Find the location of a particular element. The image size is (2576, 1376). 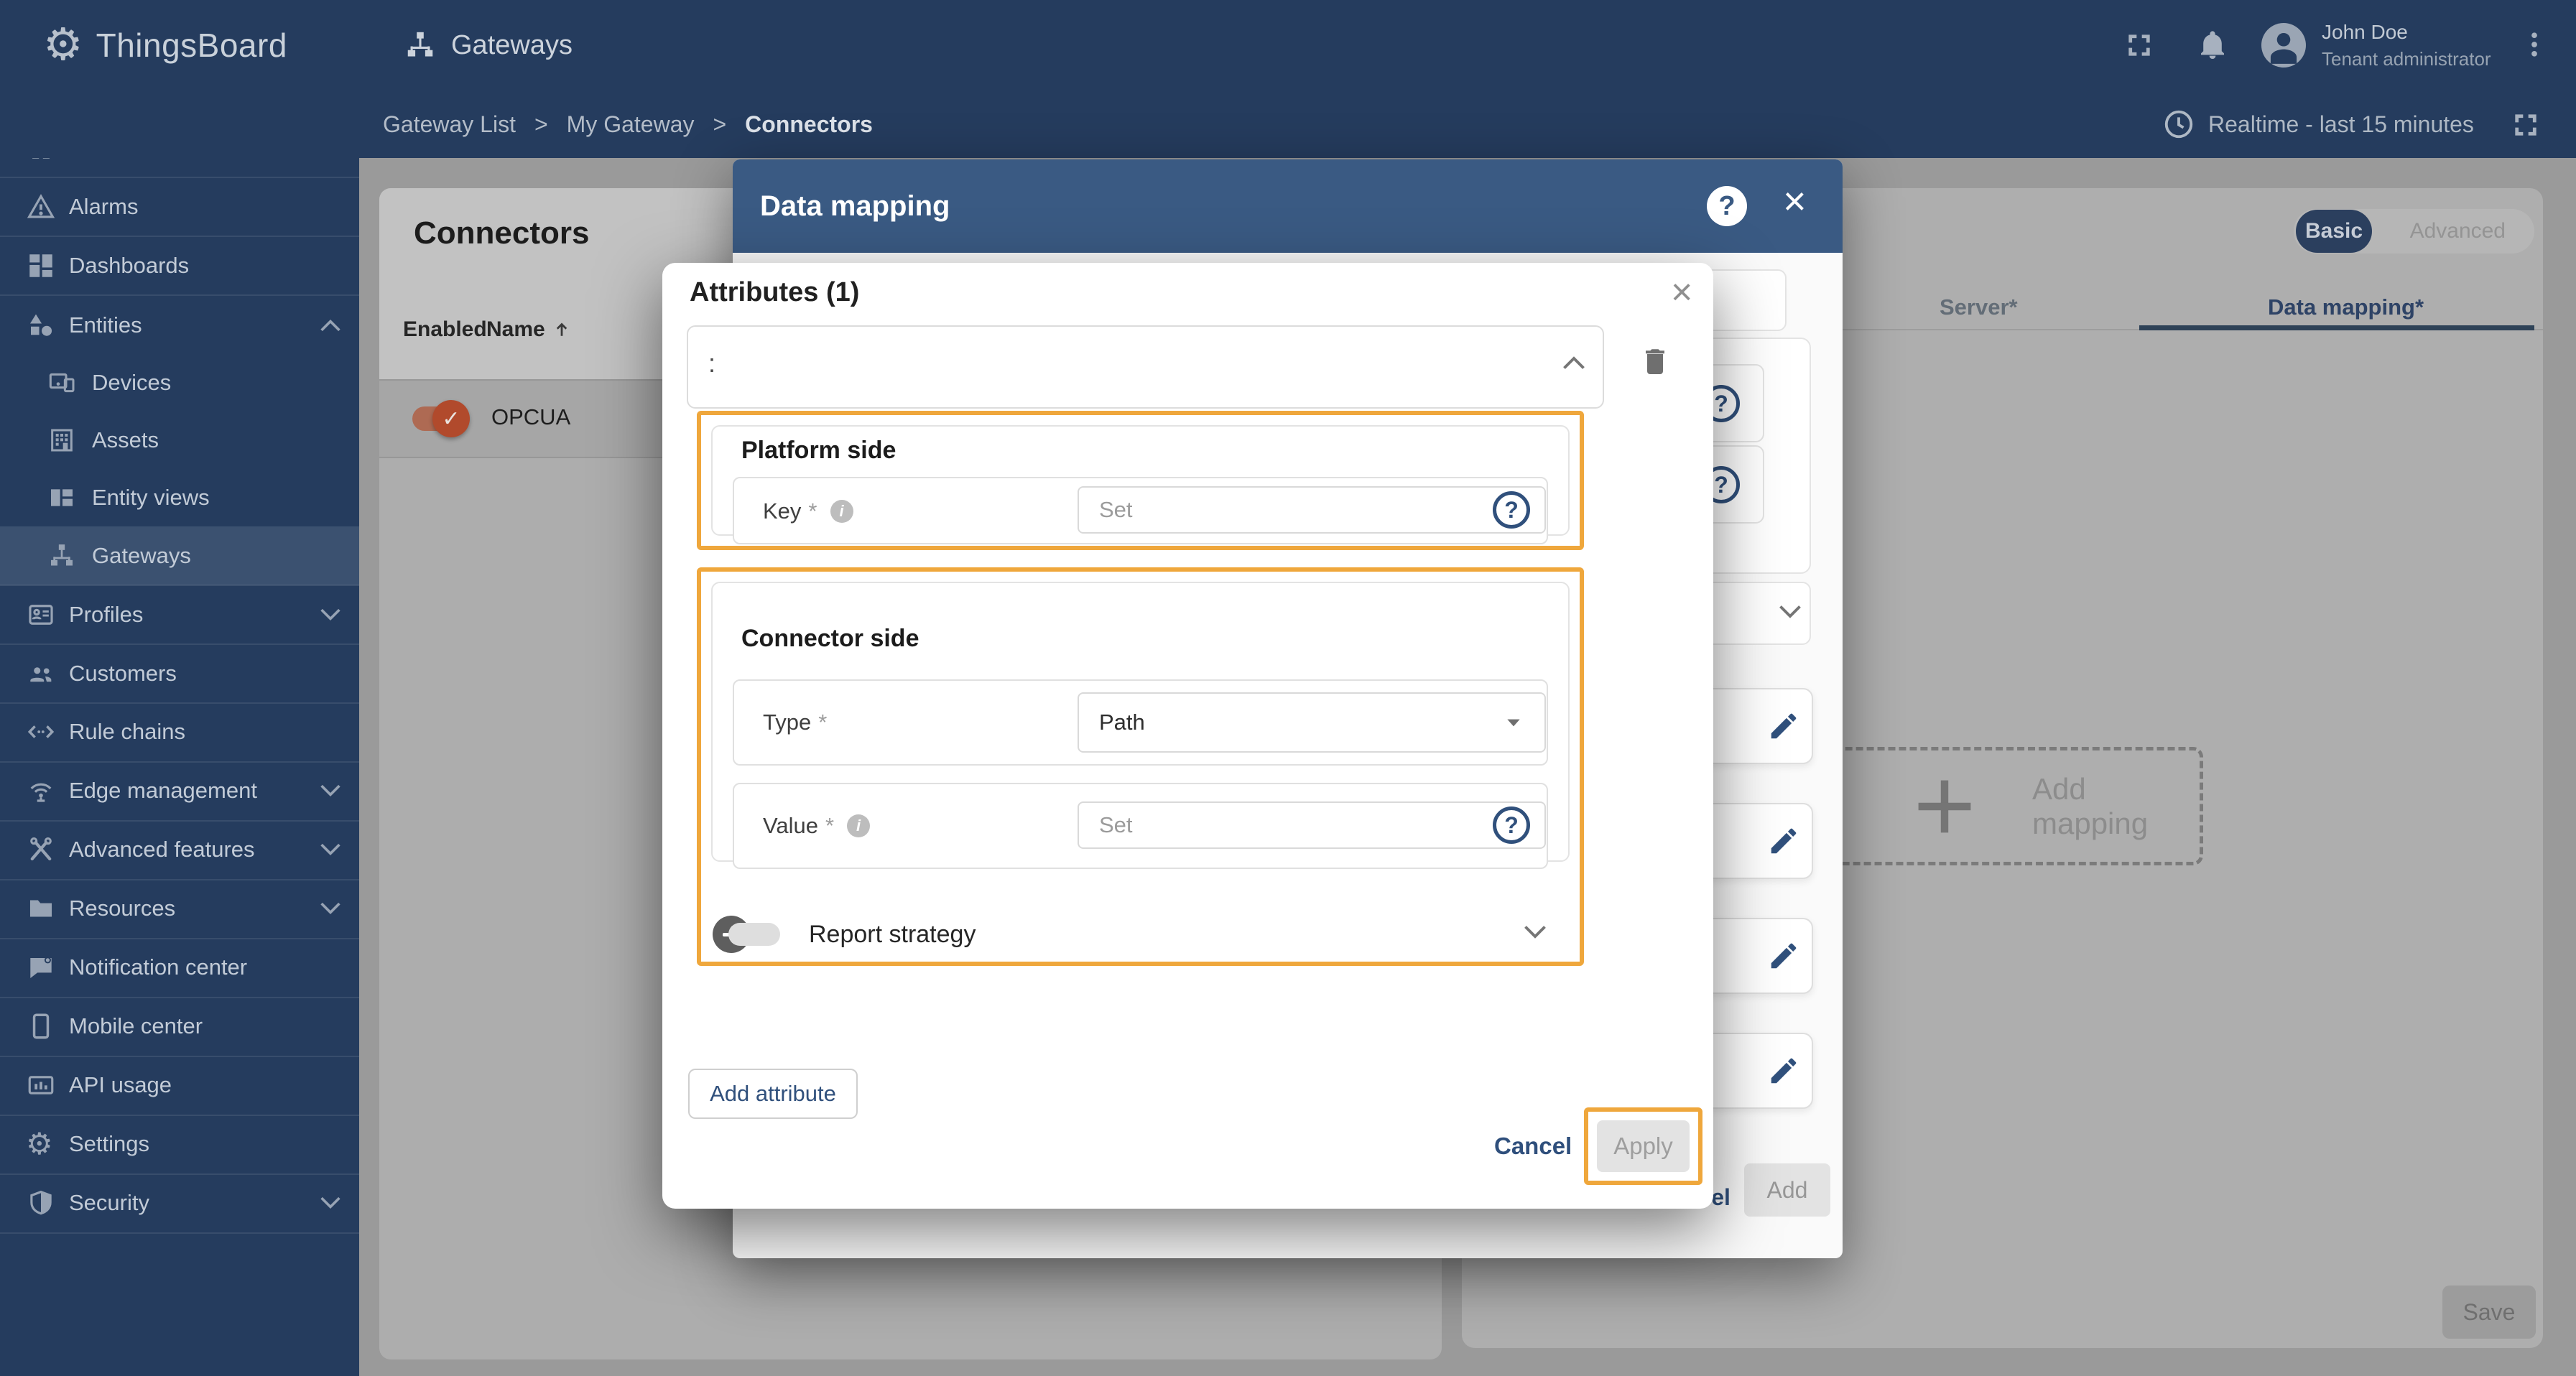

entities-icon is located at coordinates (41, 325).